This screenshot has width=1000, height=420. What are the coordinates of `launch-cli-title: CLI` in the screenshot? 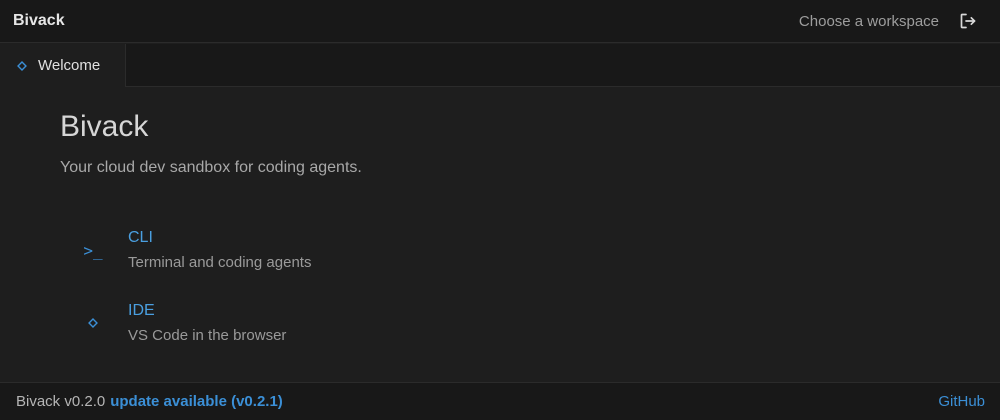 It's located at (140, 237).